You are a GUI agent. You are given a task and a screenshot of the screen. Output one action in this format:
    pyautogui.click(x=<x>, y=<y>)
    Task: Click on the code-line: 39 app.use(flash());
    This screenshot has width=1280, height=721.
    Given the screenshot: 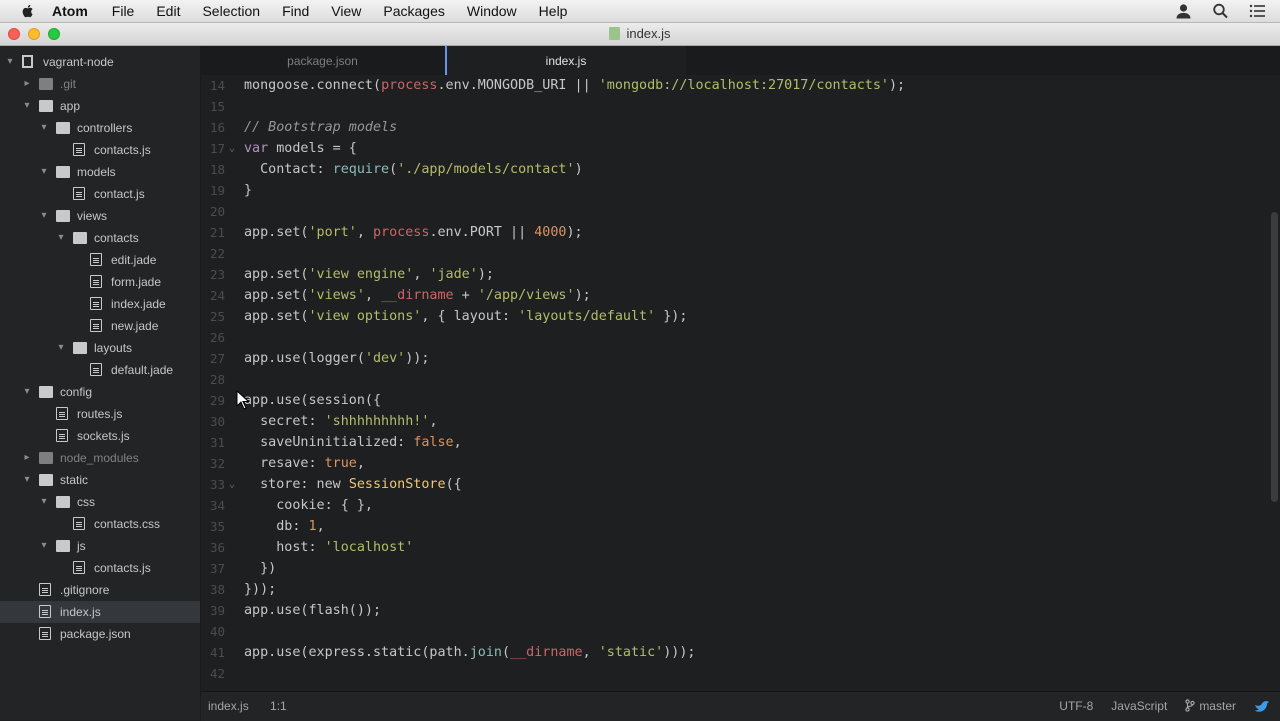 What is the action you would take?
    pyautogui.click(x=735, y=610)
    